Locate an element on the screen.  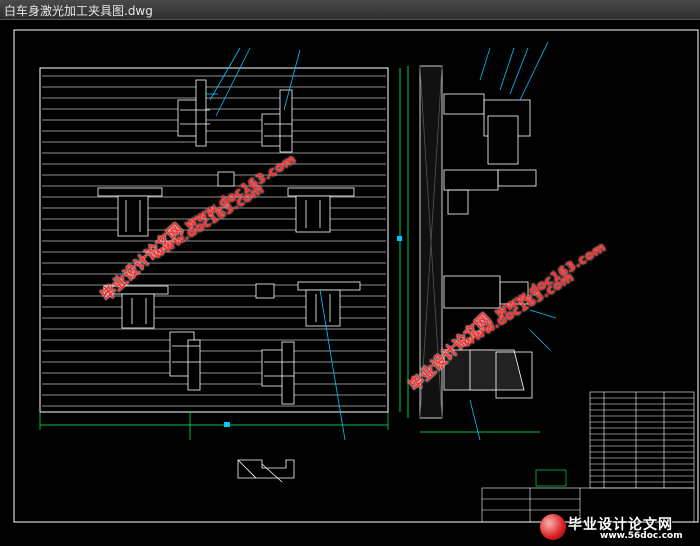
window-titlebar: 白车身激光加工夹具图.dwg is located at coordinates (350, 10).